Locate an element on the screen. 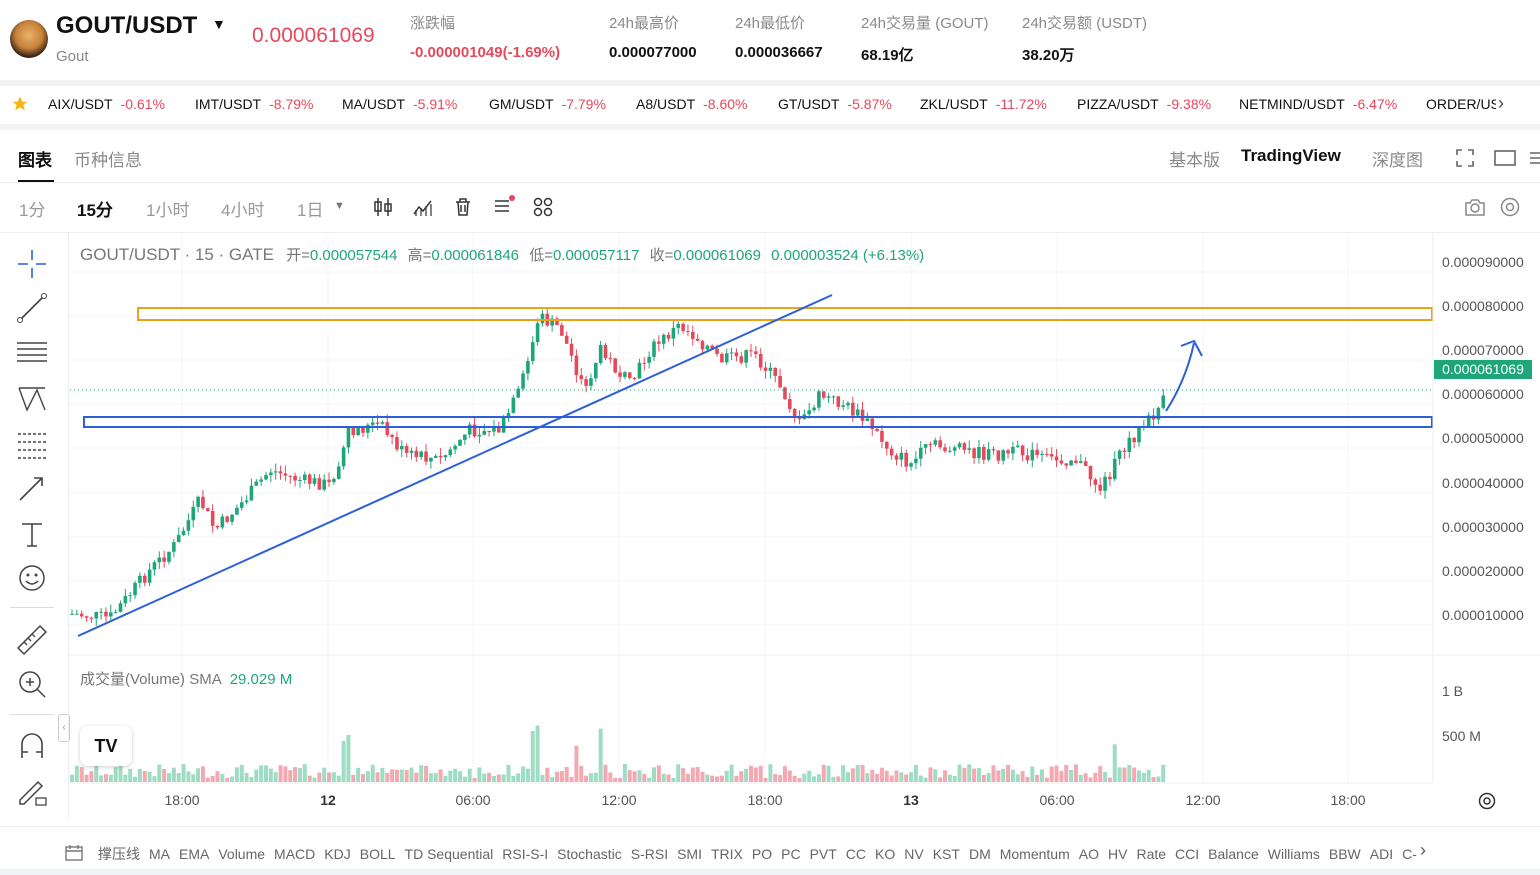 This screenshot has width=1540, height=875. indicator-item: S-RSI is located at coordinates (649, 854).